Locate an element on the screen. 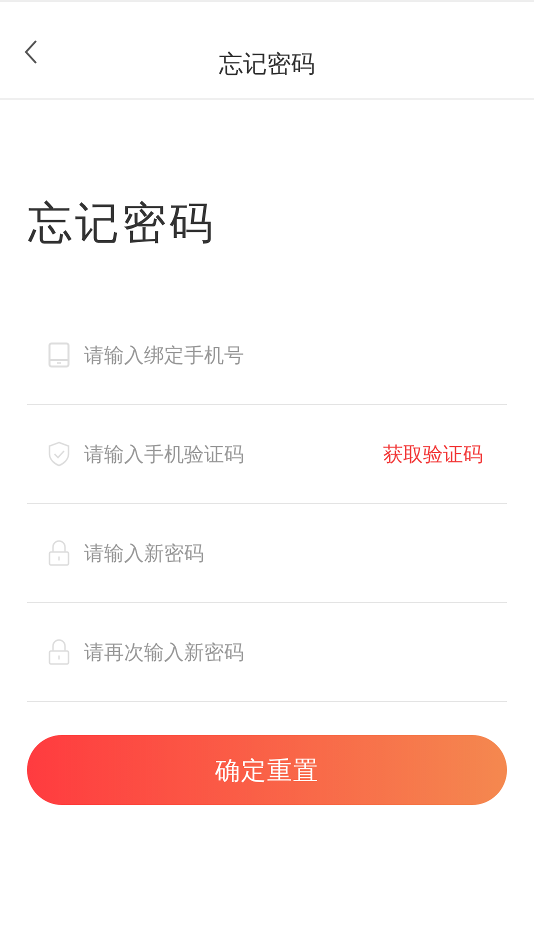 Image resolution: width=534 pixels, height=950 pixels. get-code-link: 获取验证码 is located at coordinates (433, 454).